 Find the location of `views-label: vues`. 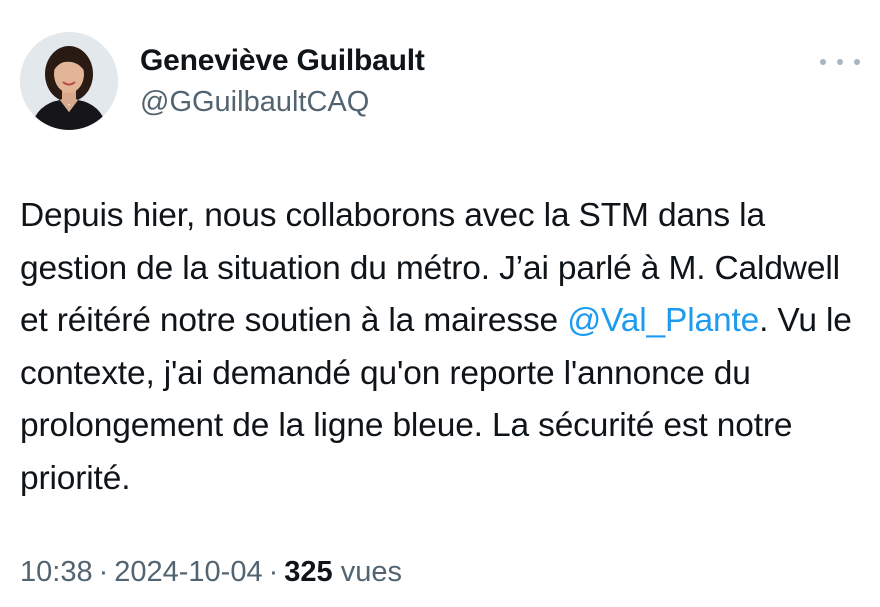

views-label: vues is located at coordinates (371, 572).